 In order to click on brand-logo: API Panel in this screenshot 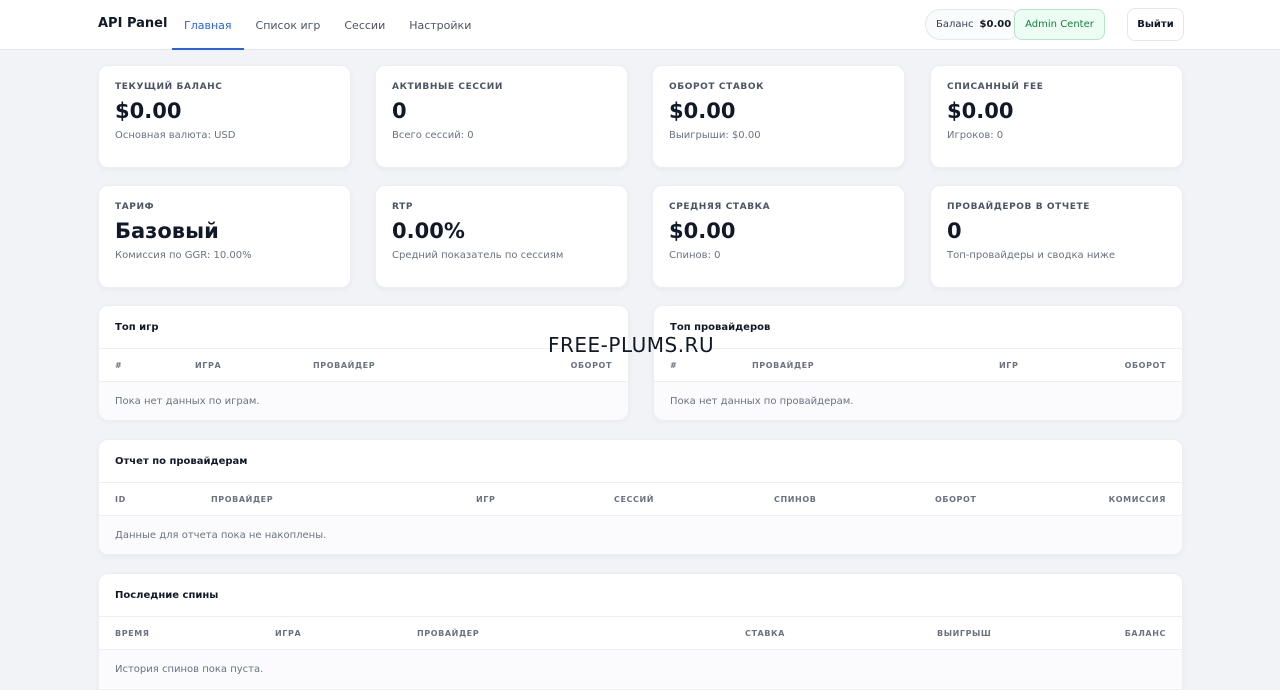, I will do `click(132, 23)`.